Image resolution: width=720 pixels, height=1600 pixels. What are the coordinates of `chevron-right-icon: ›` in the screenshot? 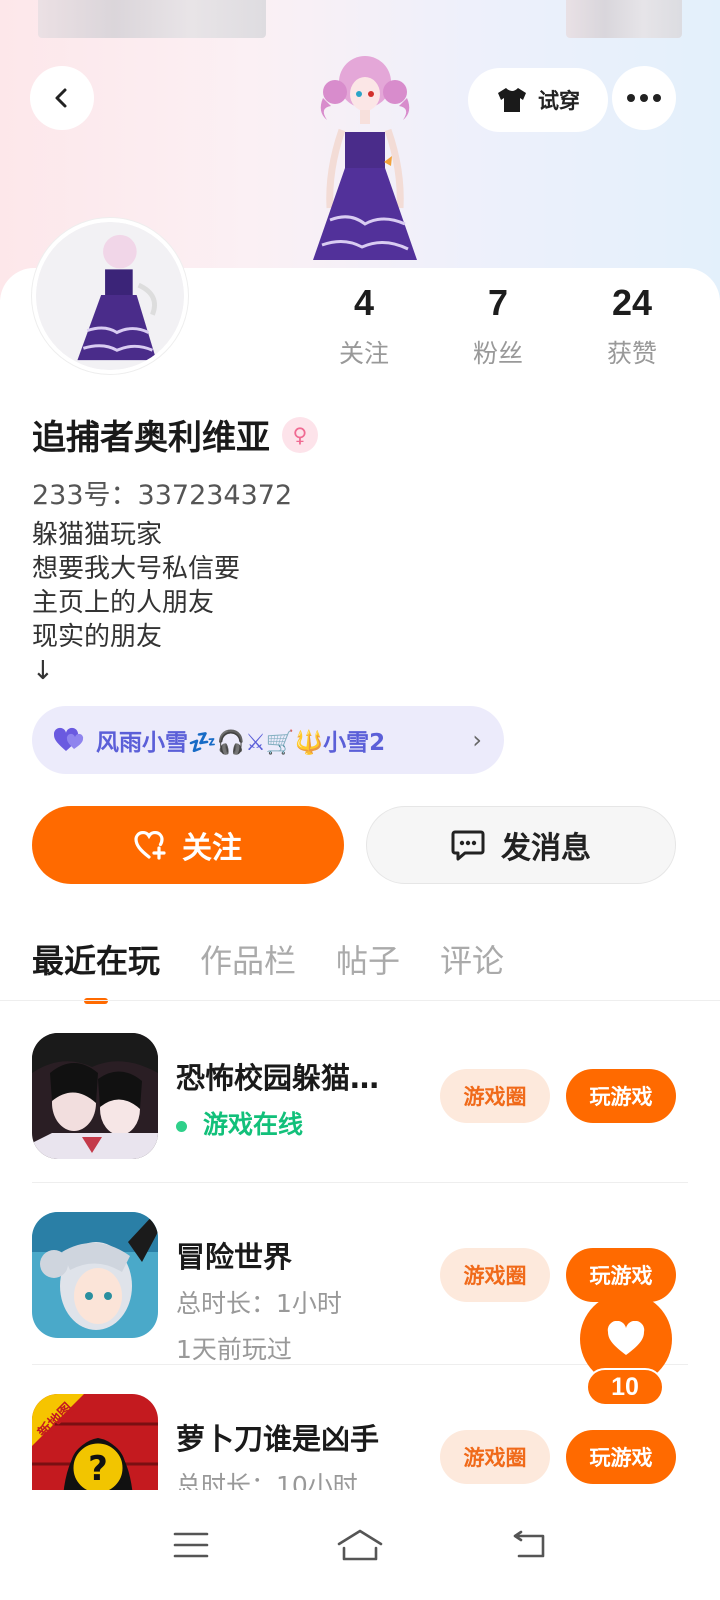 It's located at (477, 740).